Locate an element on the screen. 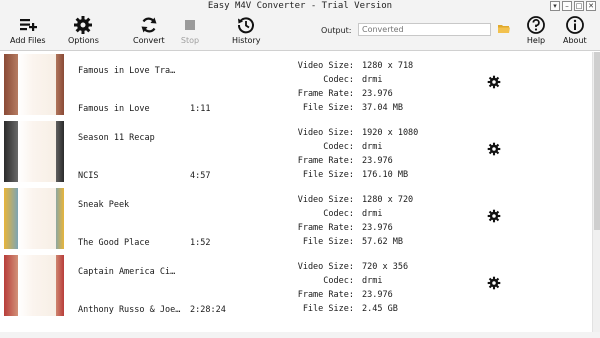 This screenshot has width=600, height=338. video-series: NCIS is located at coordinates (88, 176).